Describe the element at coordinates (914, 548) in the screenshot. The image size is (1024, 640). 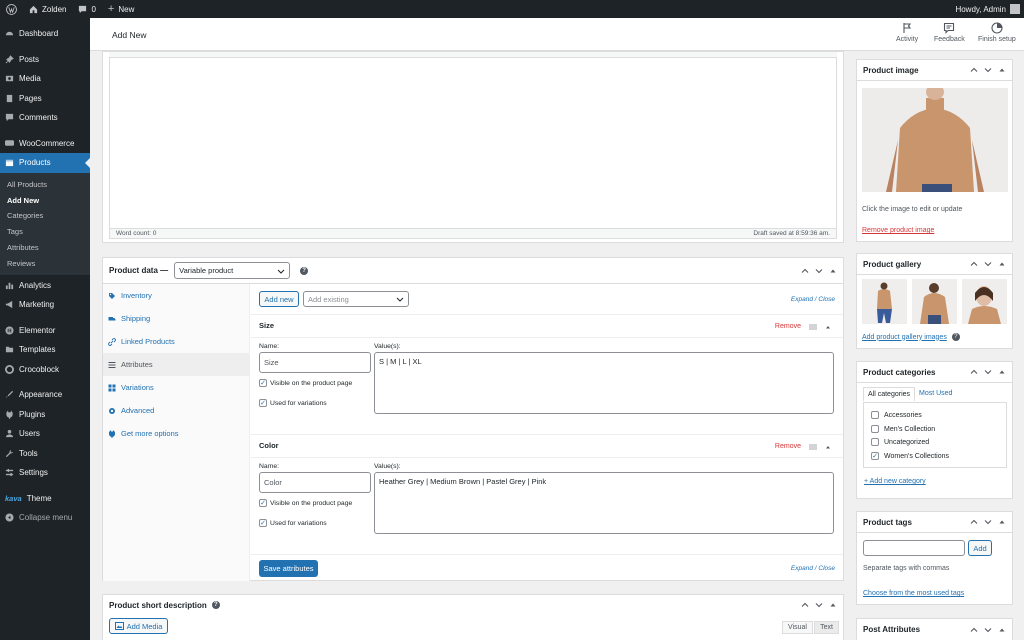
I see `new-tag-input` at that location.